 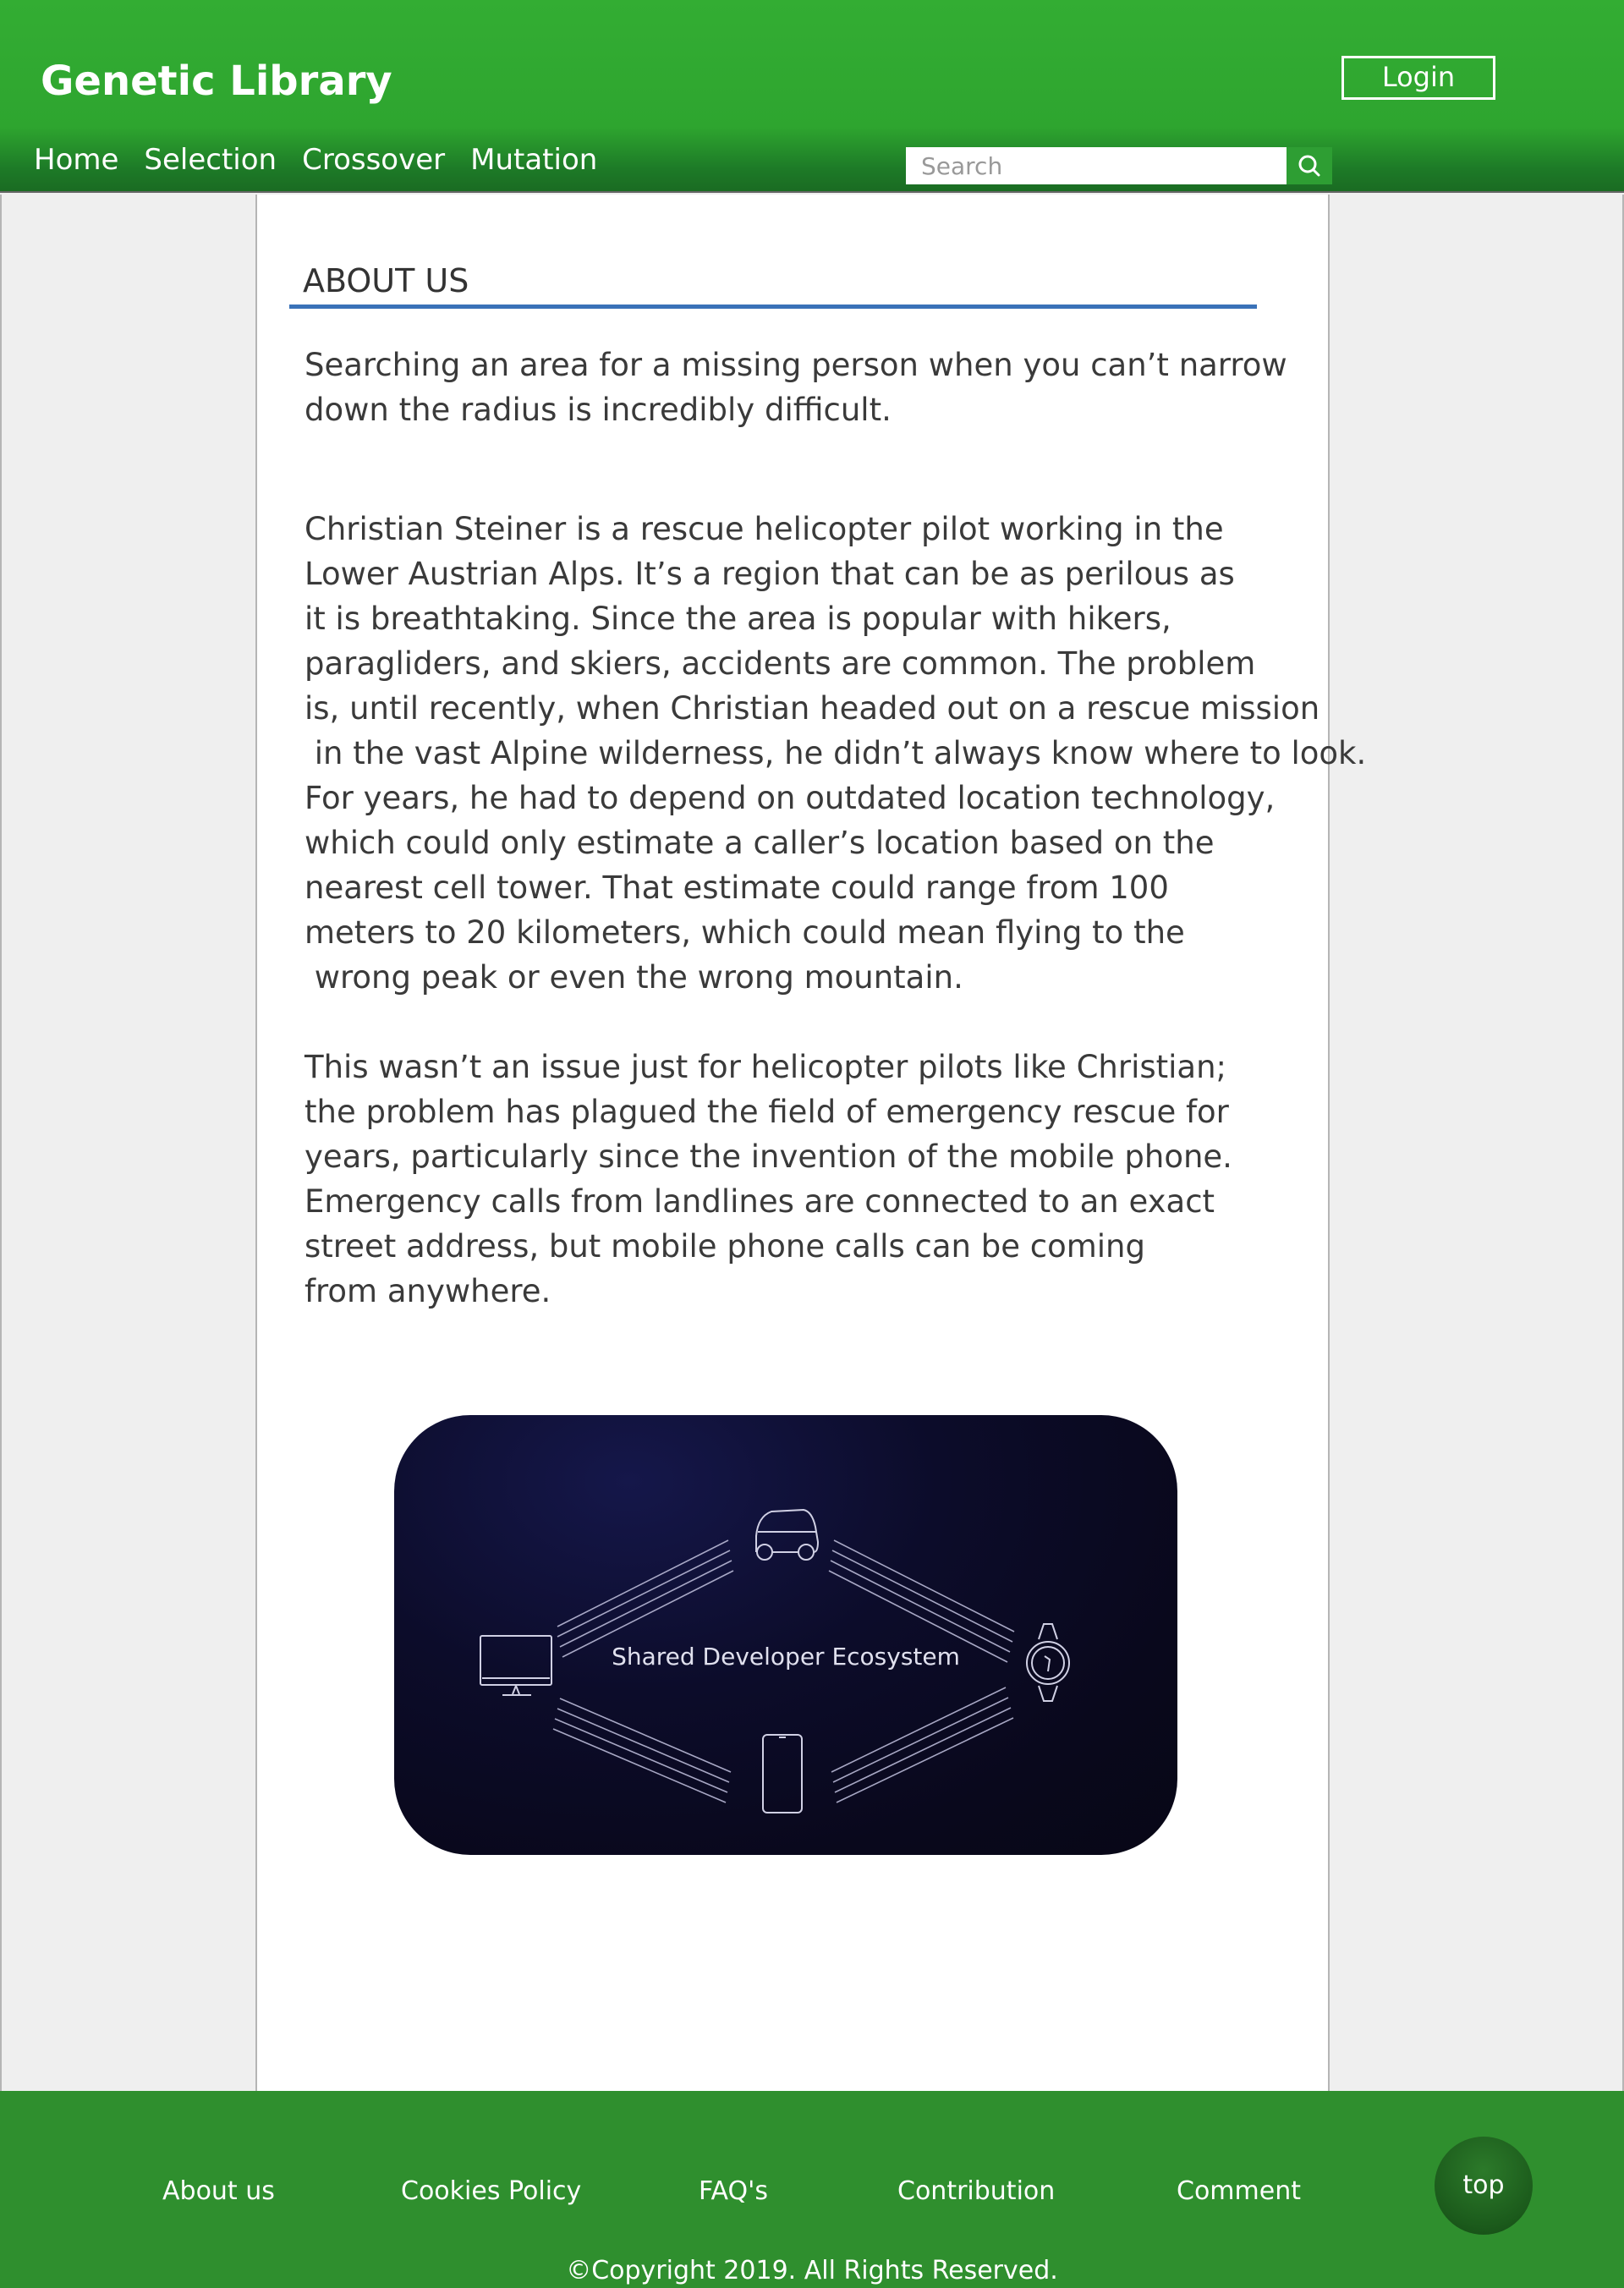 What do you see at coordinates (534, 159) in the screenshot?
I see `nav-item-mutation: Mutation` at bounding box center [534, 159].